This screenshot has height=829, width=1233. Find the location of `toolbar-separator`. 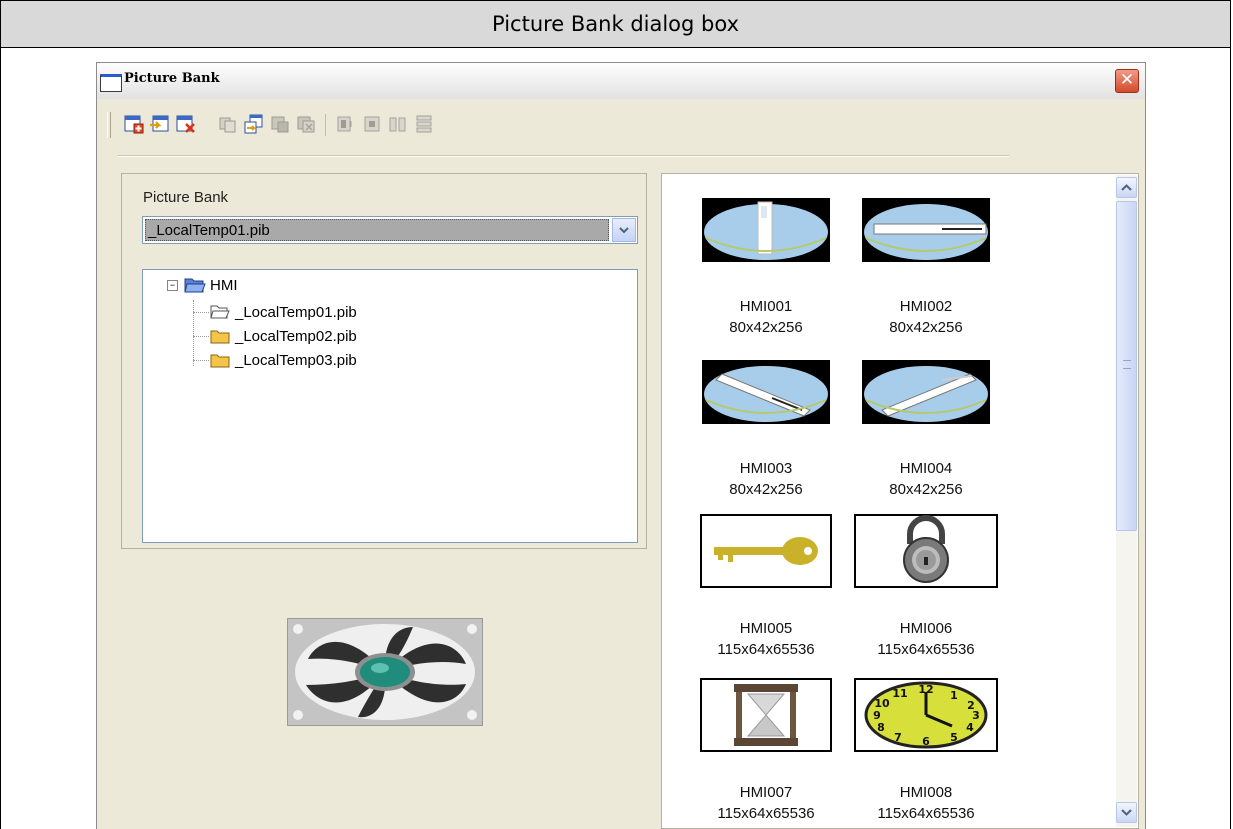

toolbar-separator is located at coordinates (325, 125).